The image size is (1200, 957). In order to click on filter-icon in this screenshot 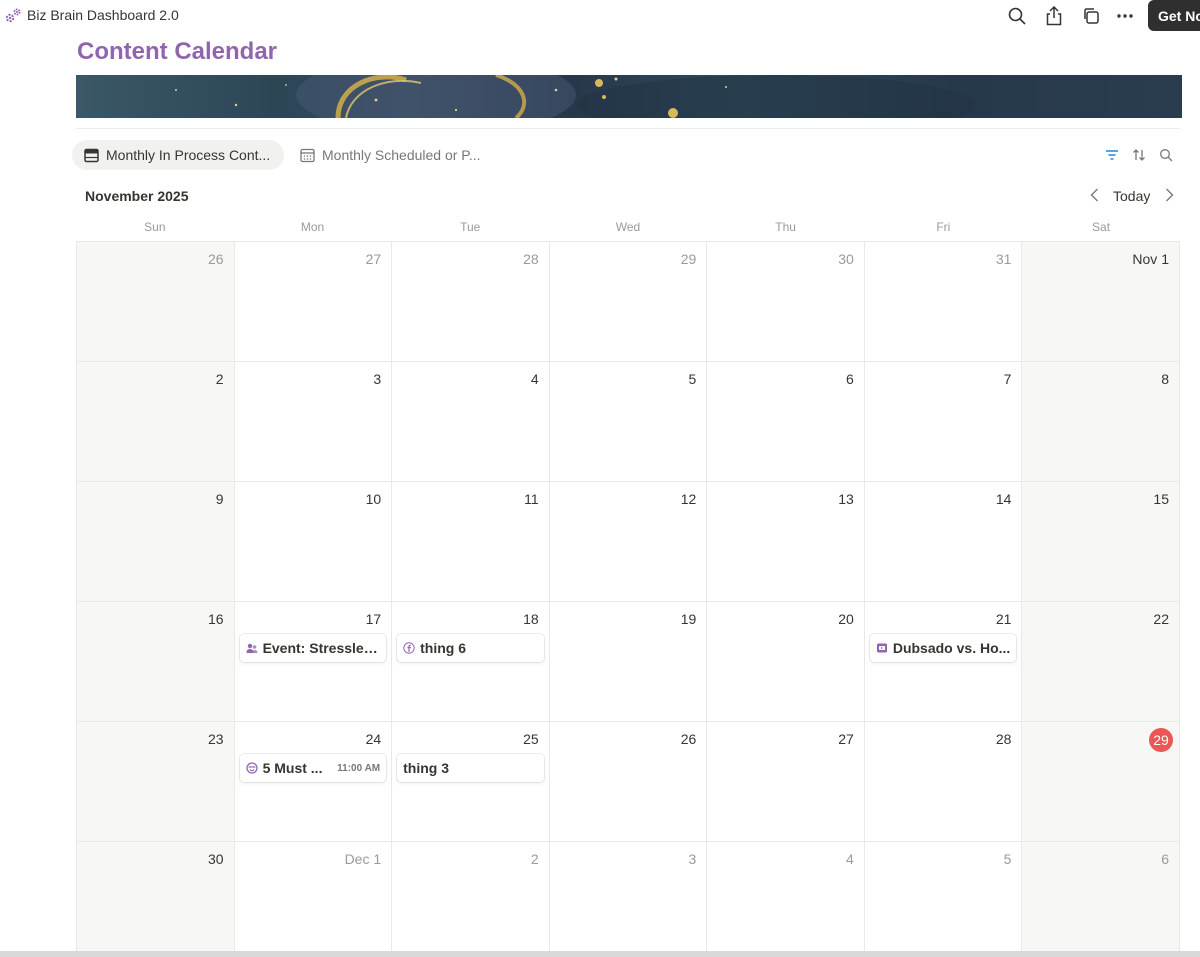, I will do `click(1112, 155)`.